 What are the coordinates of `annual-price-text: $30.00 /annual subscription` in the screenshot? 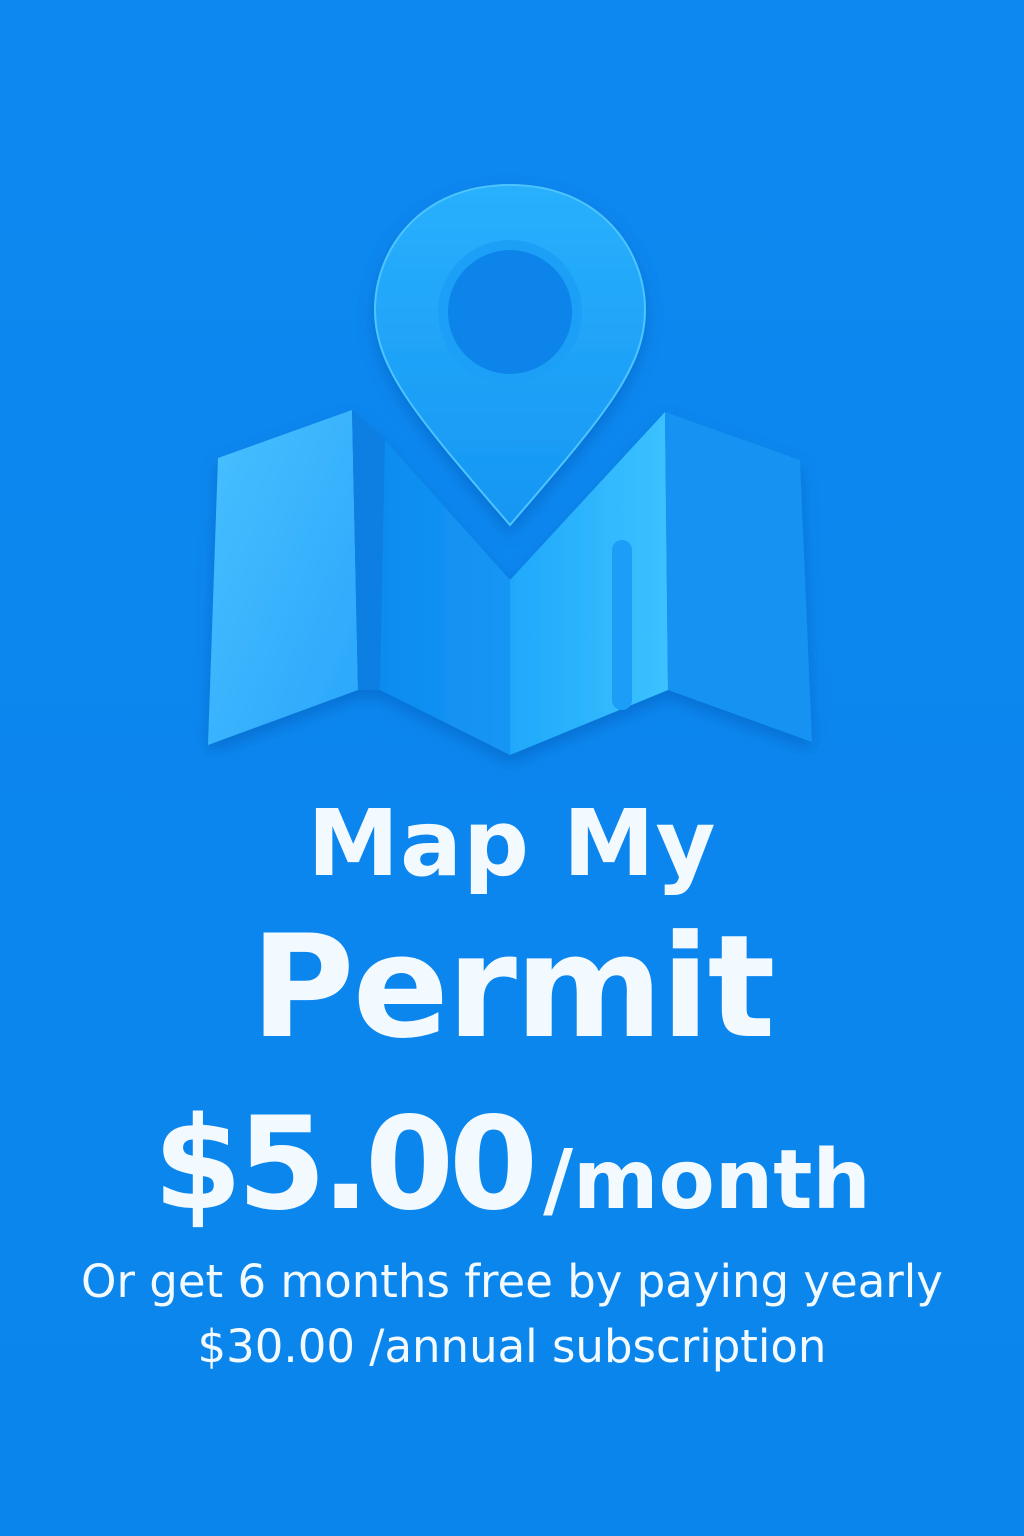 It's located at (512, 1346).